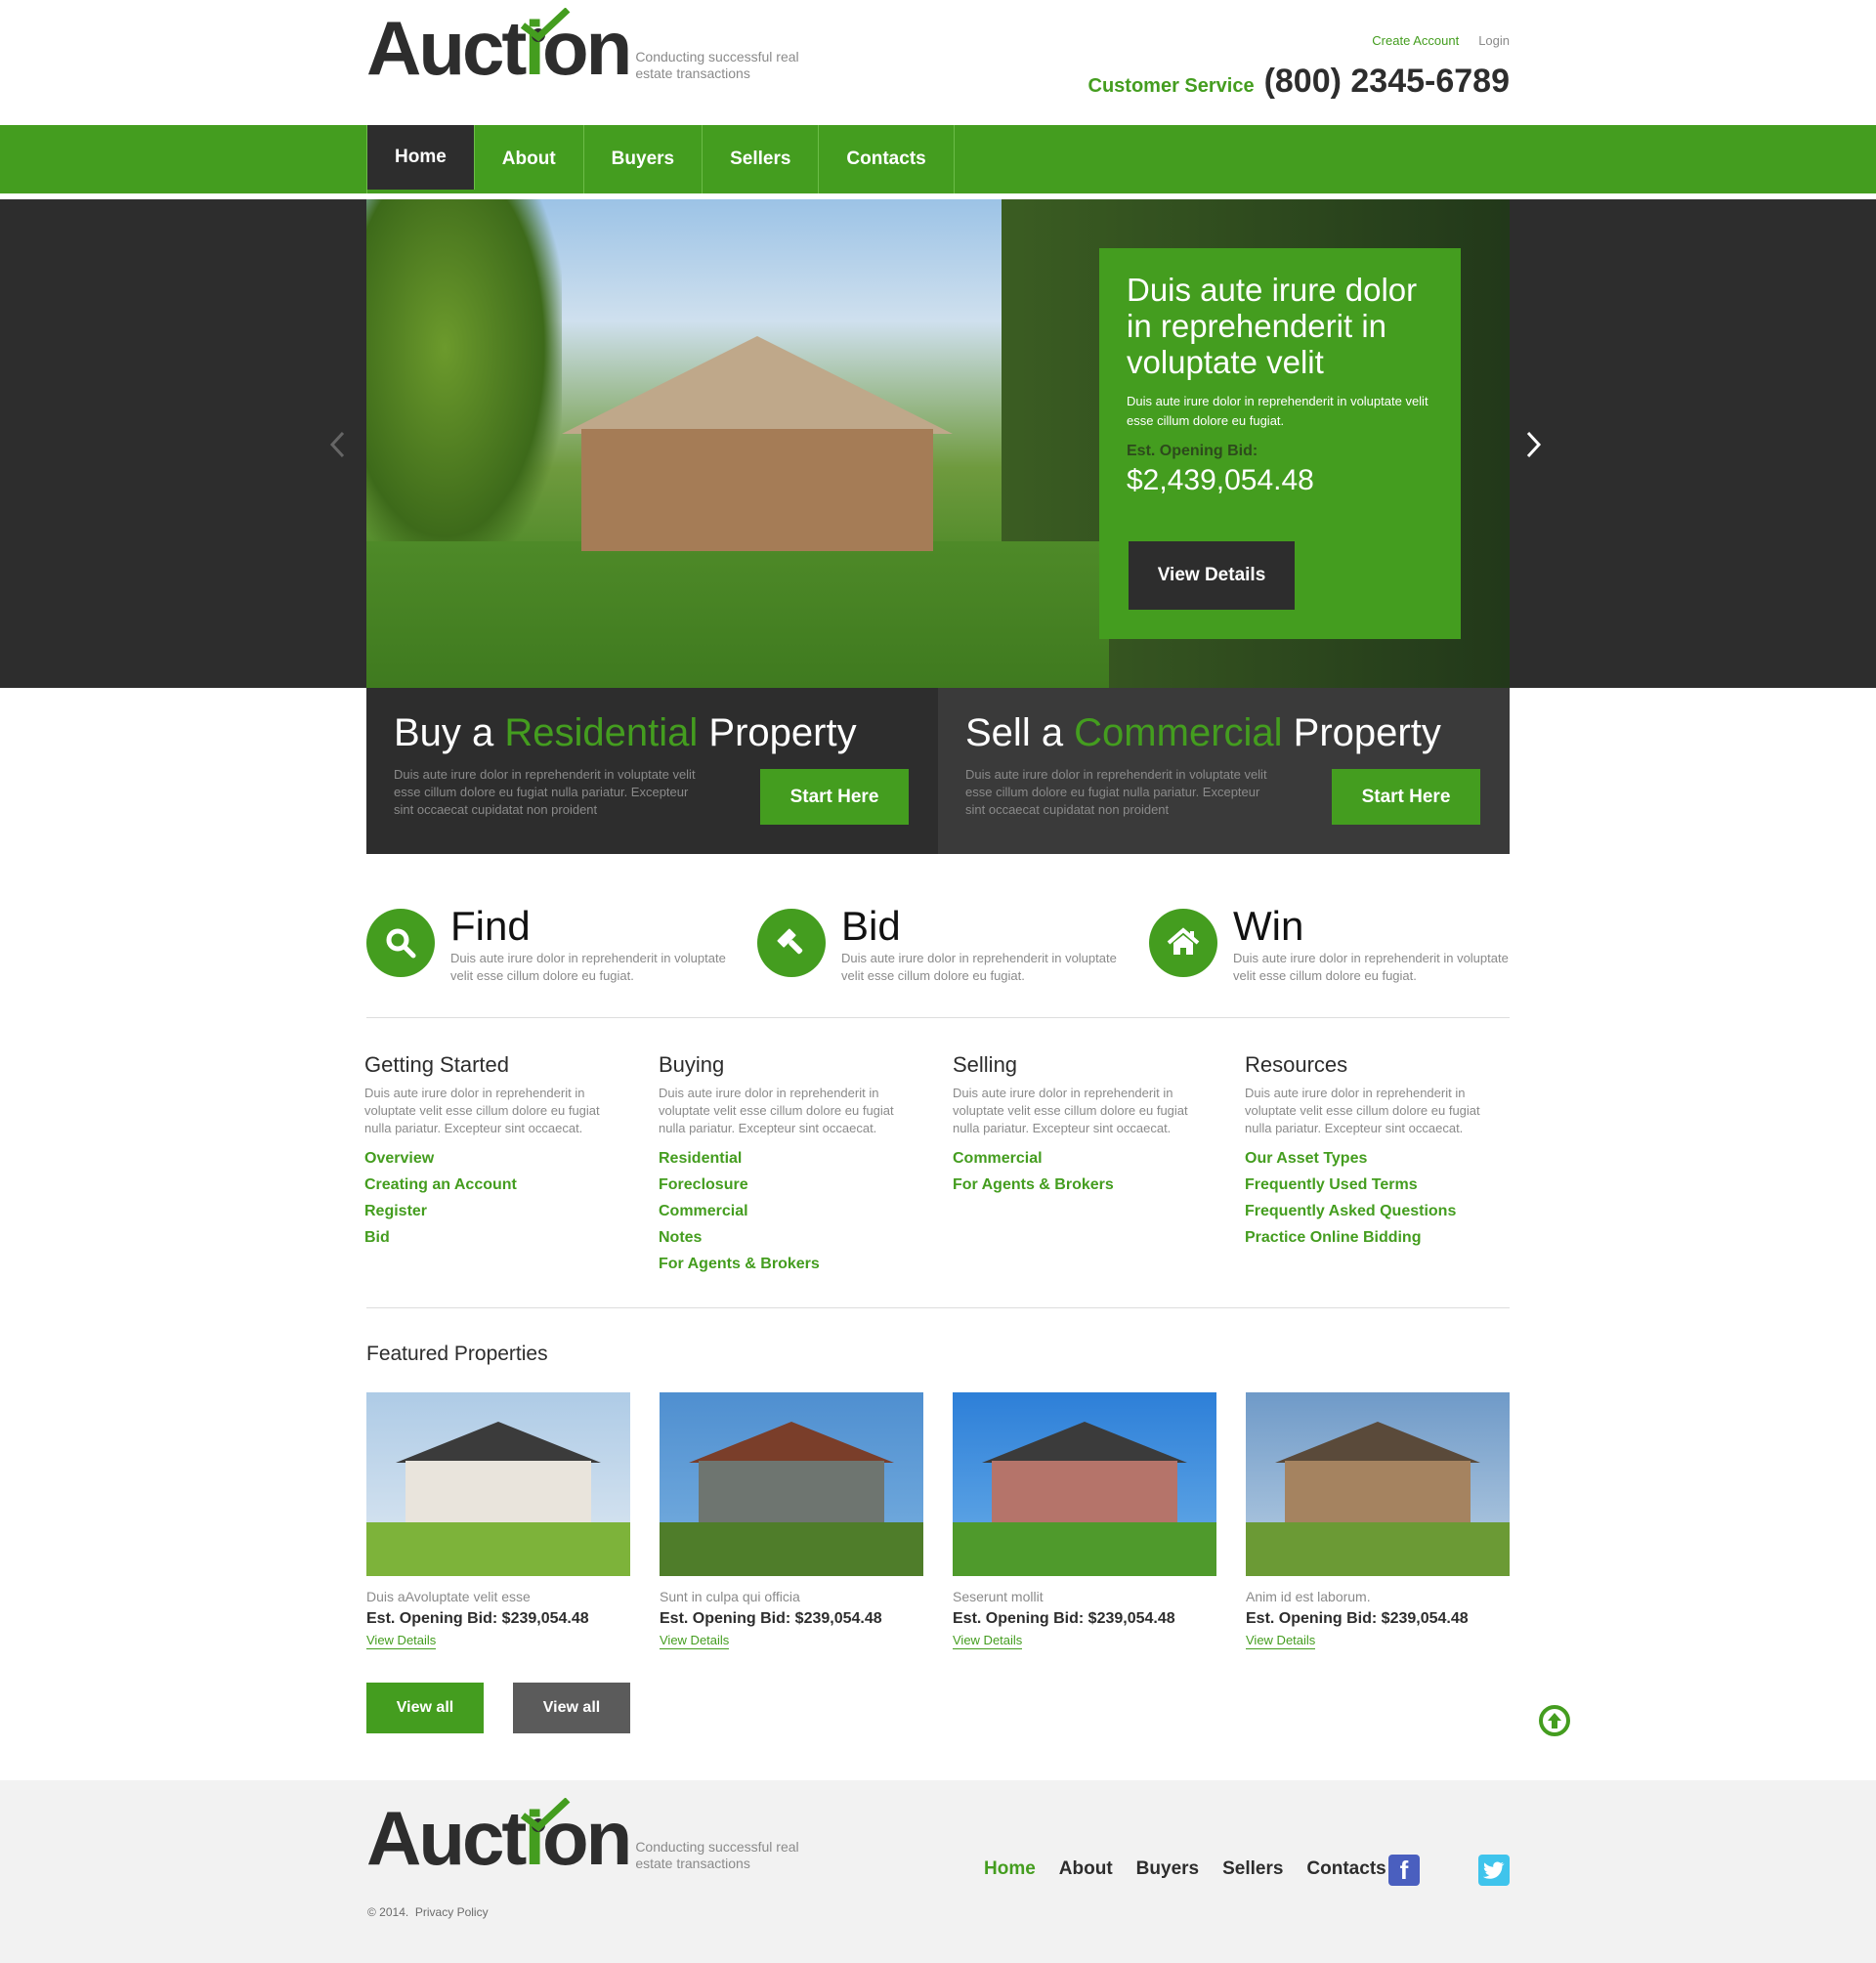  What do you see at coordinates (496, 1158) in the screenshot?
I see `link-overview: Overview` at bounding box center [496, 1158].